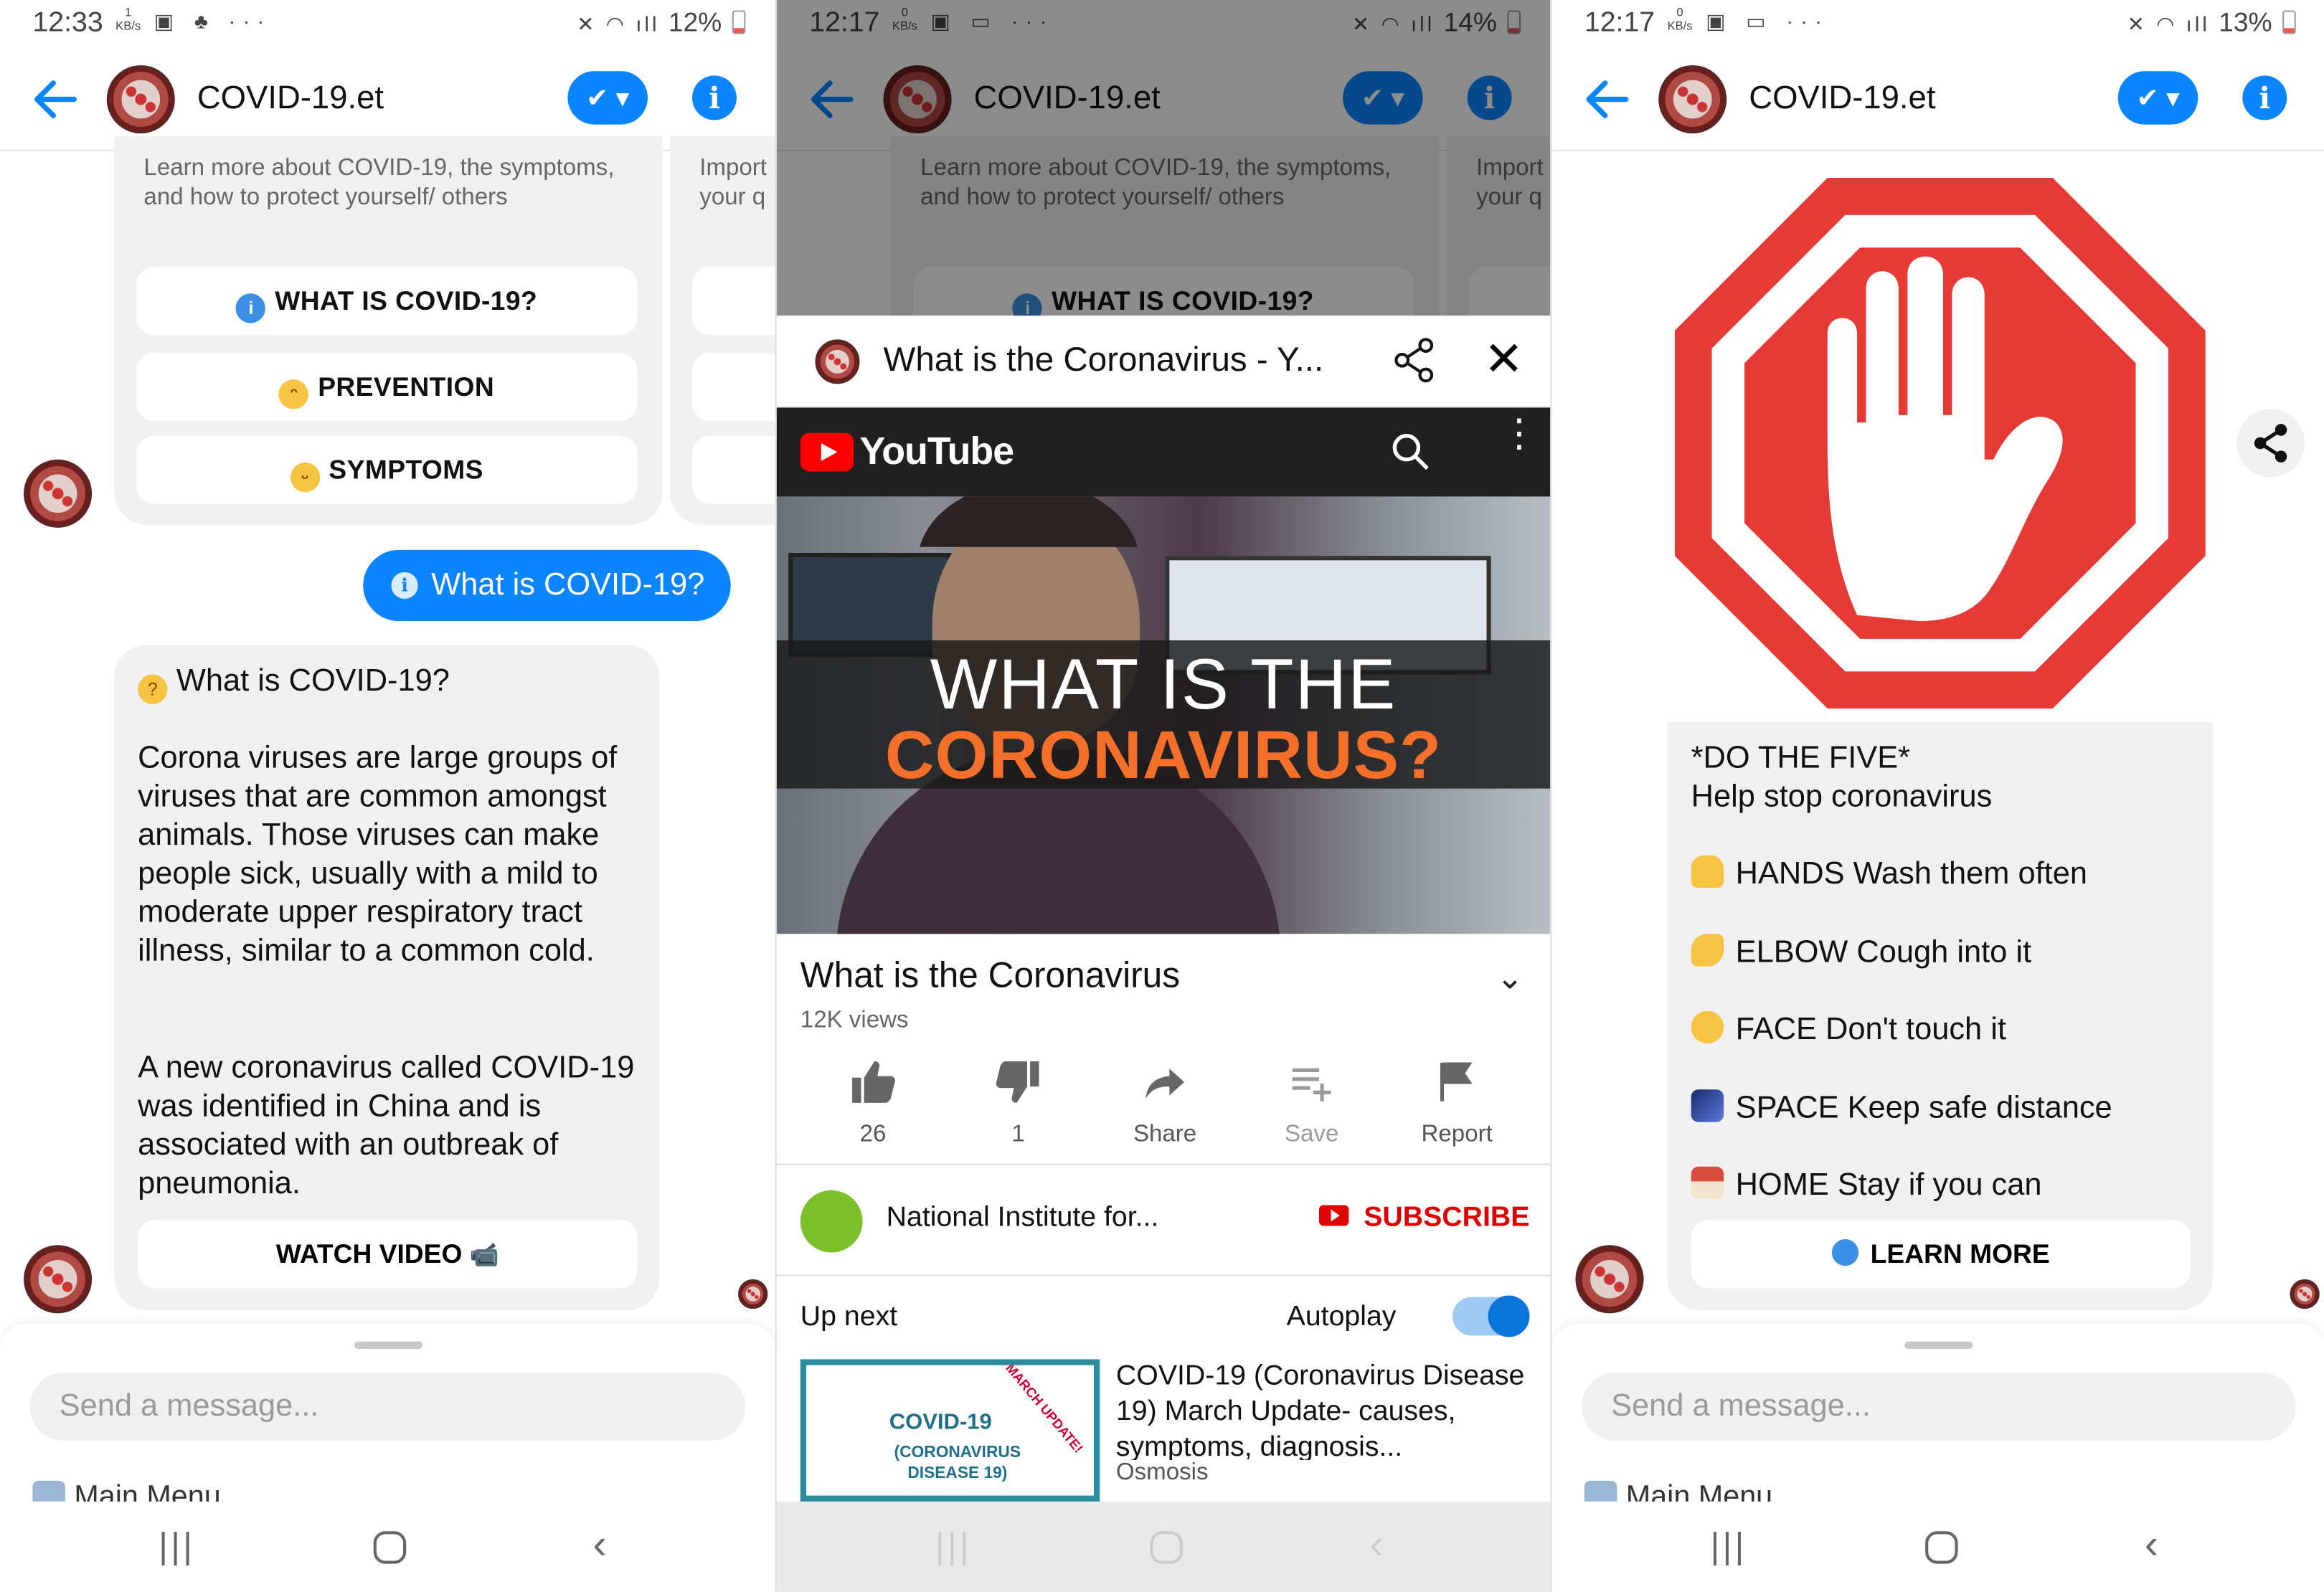 The image size is (2324, 1592). What do you see at coordinates (940, 1422) in the screenshot?
I see `thumbnail-title: COVID-19` at bounding box center [940, 1422].